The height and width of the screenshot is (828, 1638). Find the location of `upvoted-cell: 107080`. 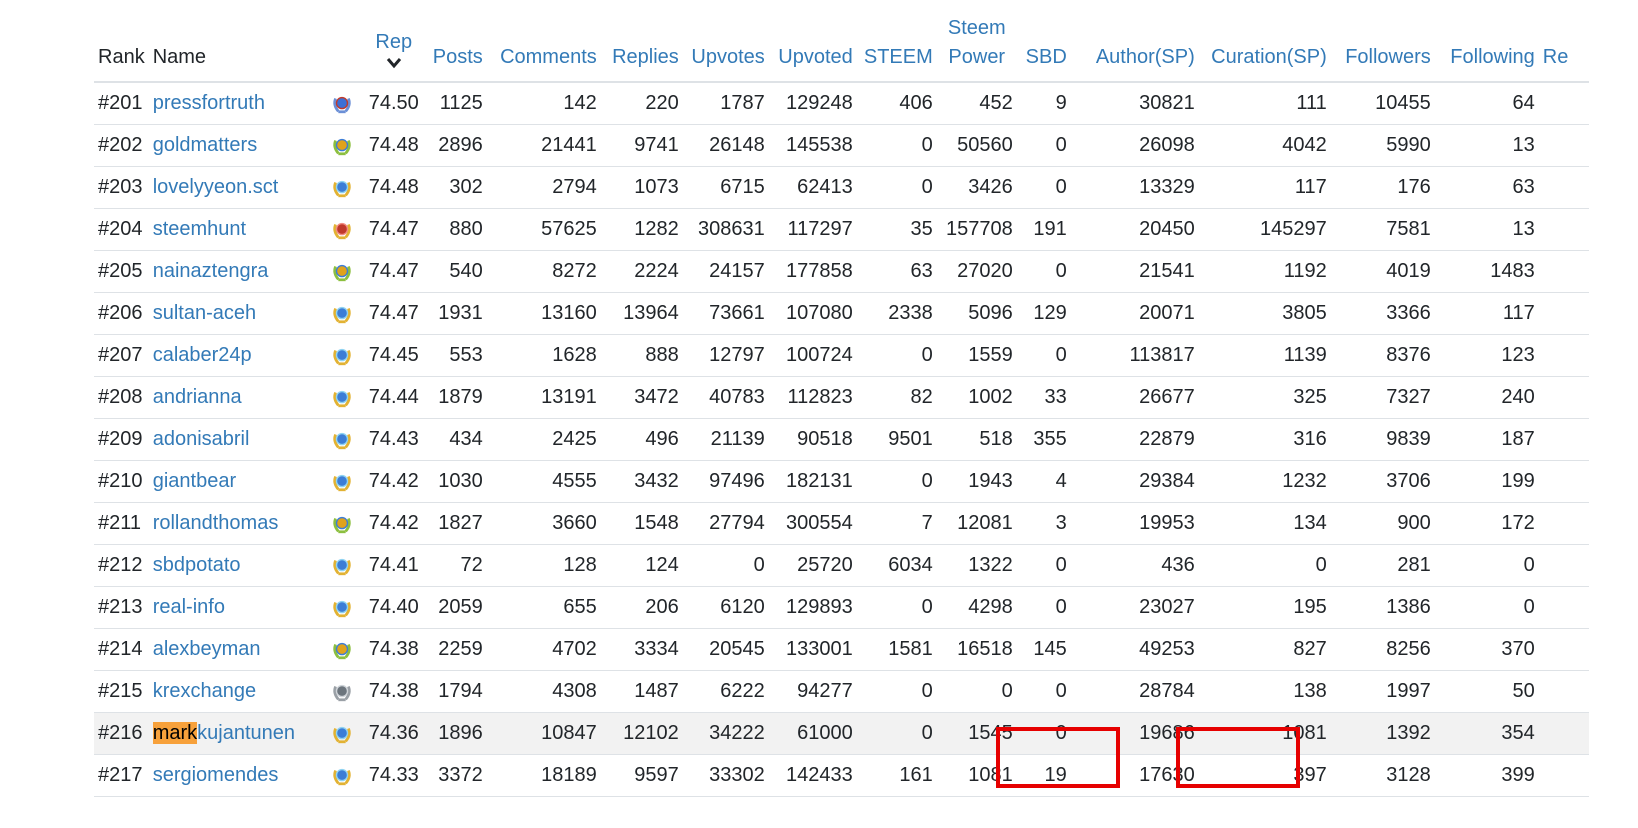

upvoted-cell: 107080 is located at coordinates (812, 313).